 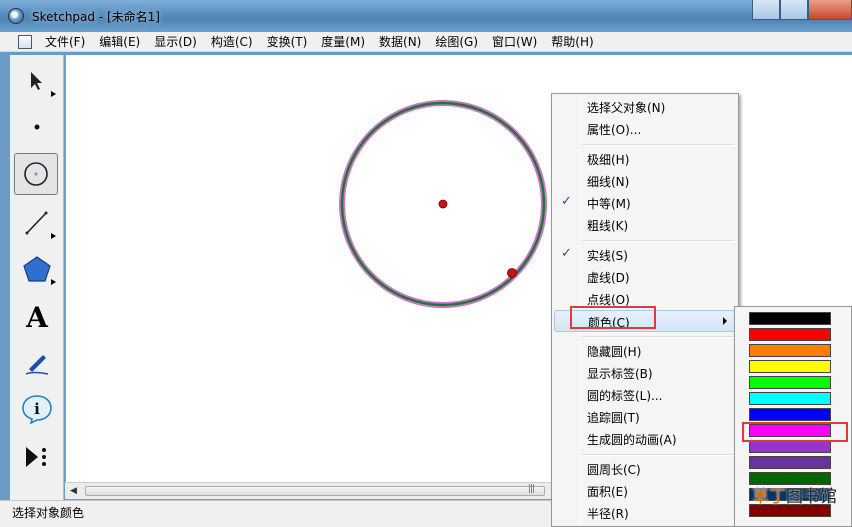 What do you see at coordinates (514, 41) in the screenshot?
I see `menu-window: 窗口(W)` at bounding box center [514, 41].